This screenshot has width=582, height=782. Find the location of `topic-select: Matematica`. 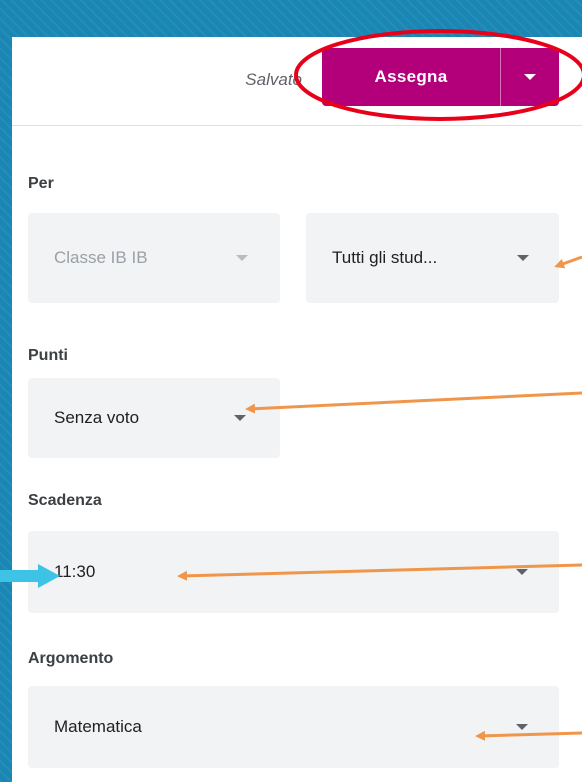

topic-select: Matematica is located at coordinates (293, 727).